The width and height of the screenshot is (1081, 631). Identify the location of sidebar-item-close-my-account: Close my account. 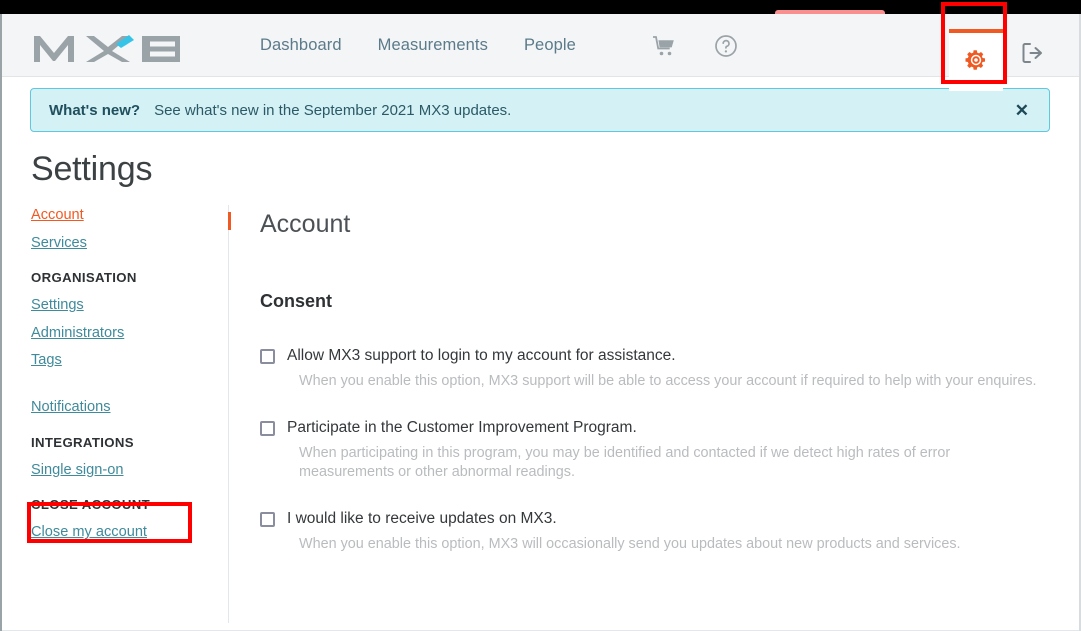
(126, 532).